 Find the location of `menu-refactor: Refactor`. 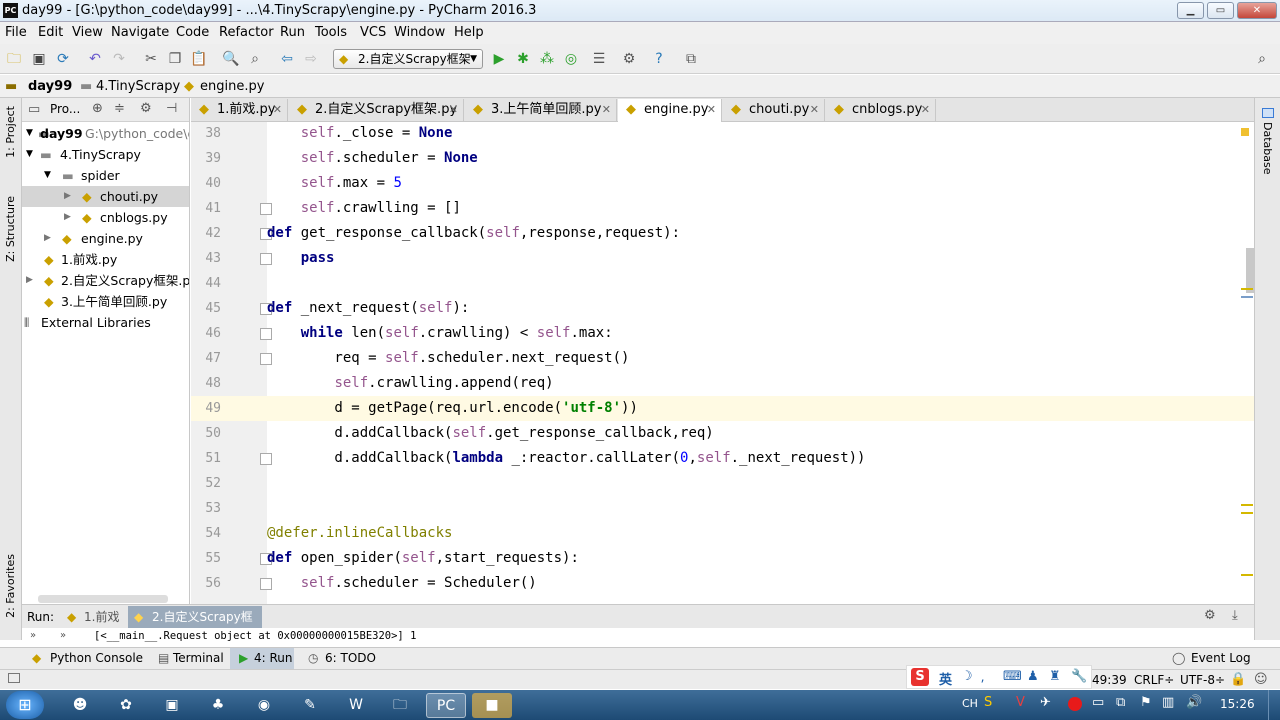

menu-refactor: Refactor is located at coordinates (246, 32).